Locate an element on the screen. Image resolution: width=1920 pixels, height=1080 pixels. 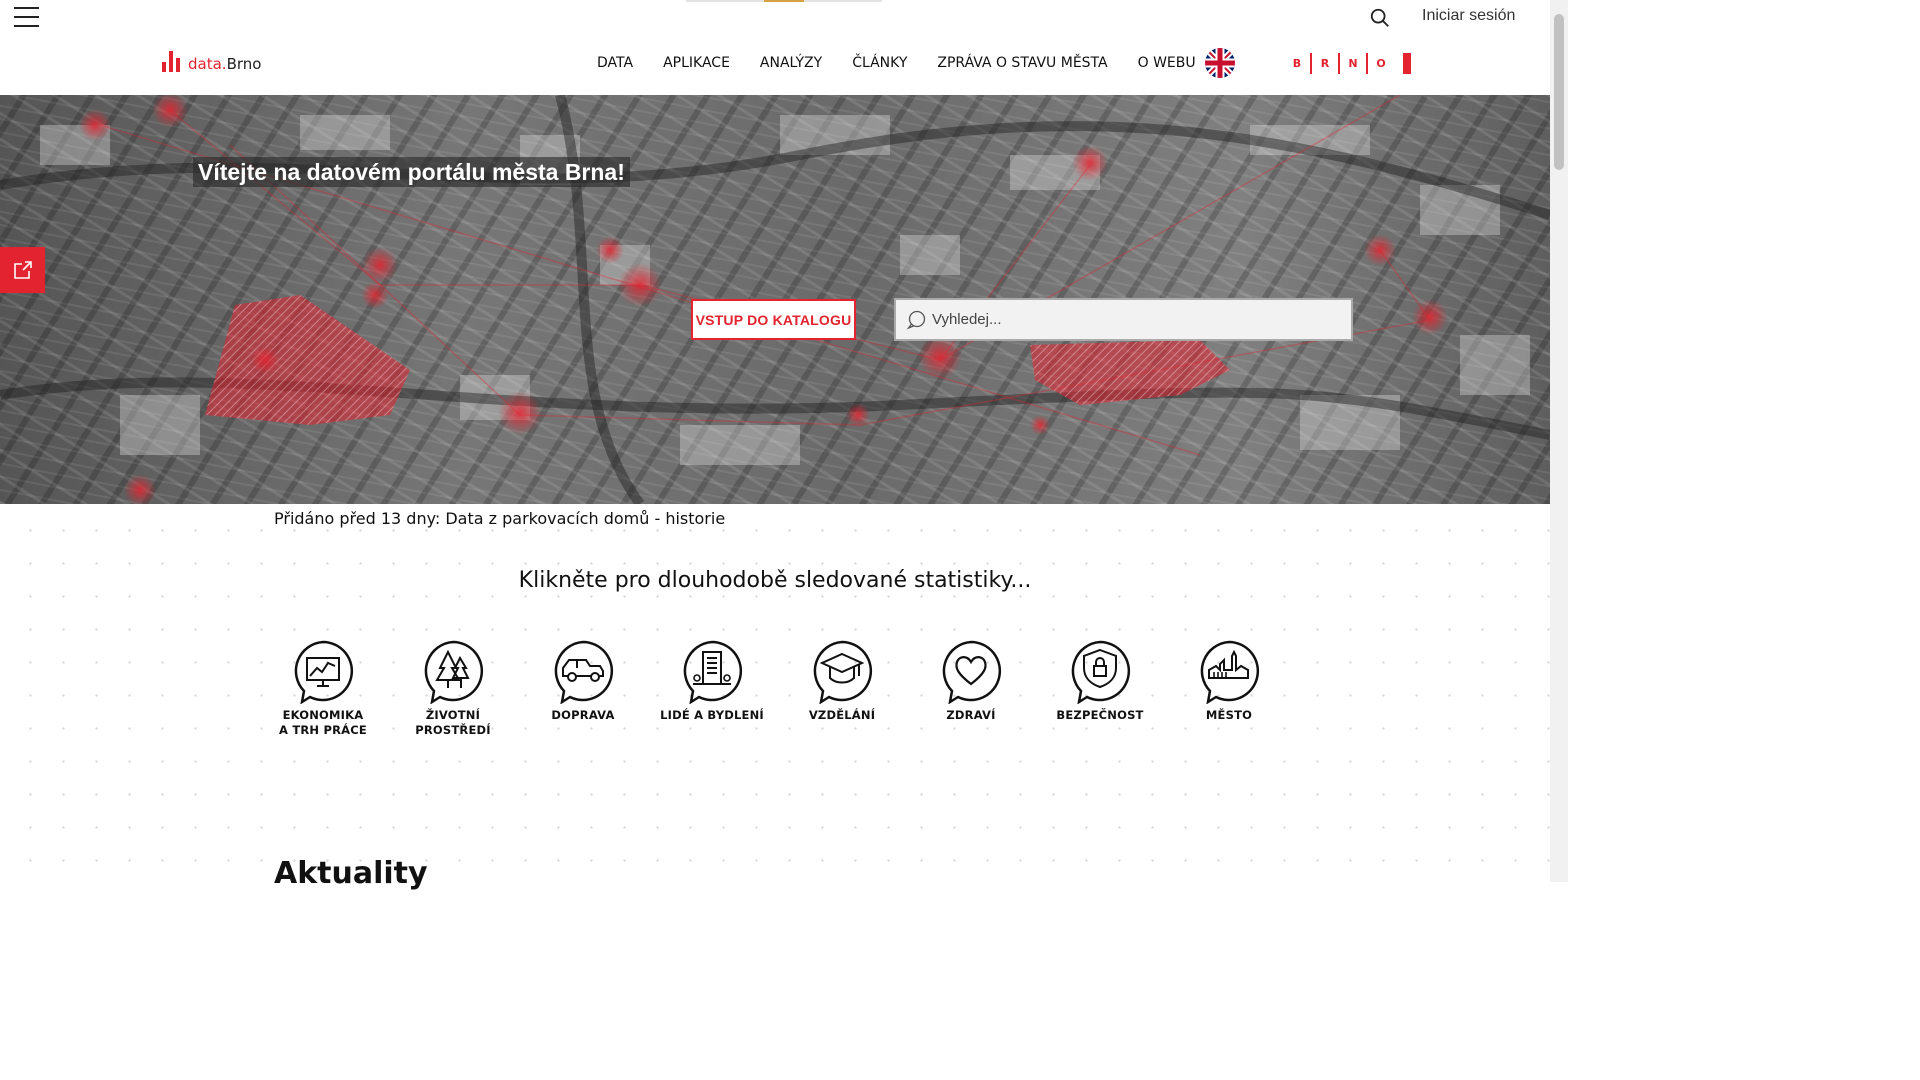
nav-data: DATA is located at coordinates (615, 63).